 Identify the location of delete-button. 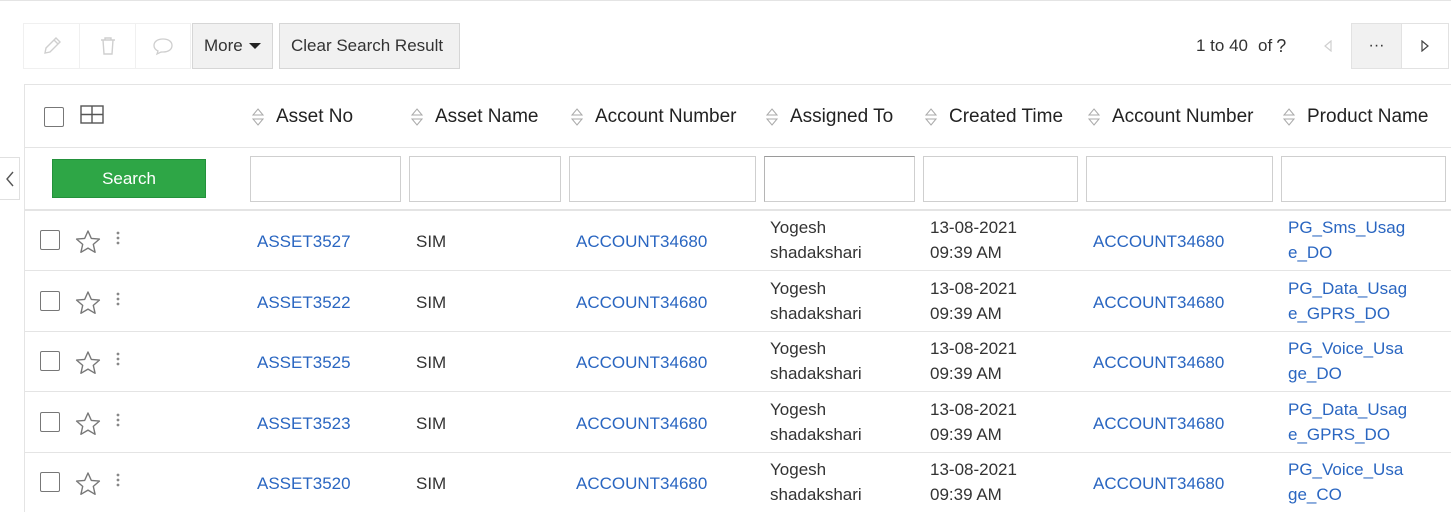
(107, 46).